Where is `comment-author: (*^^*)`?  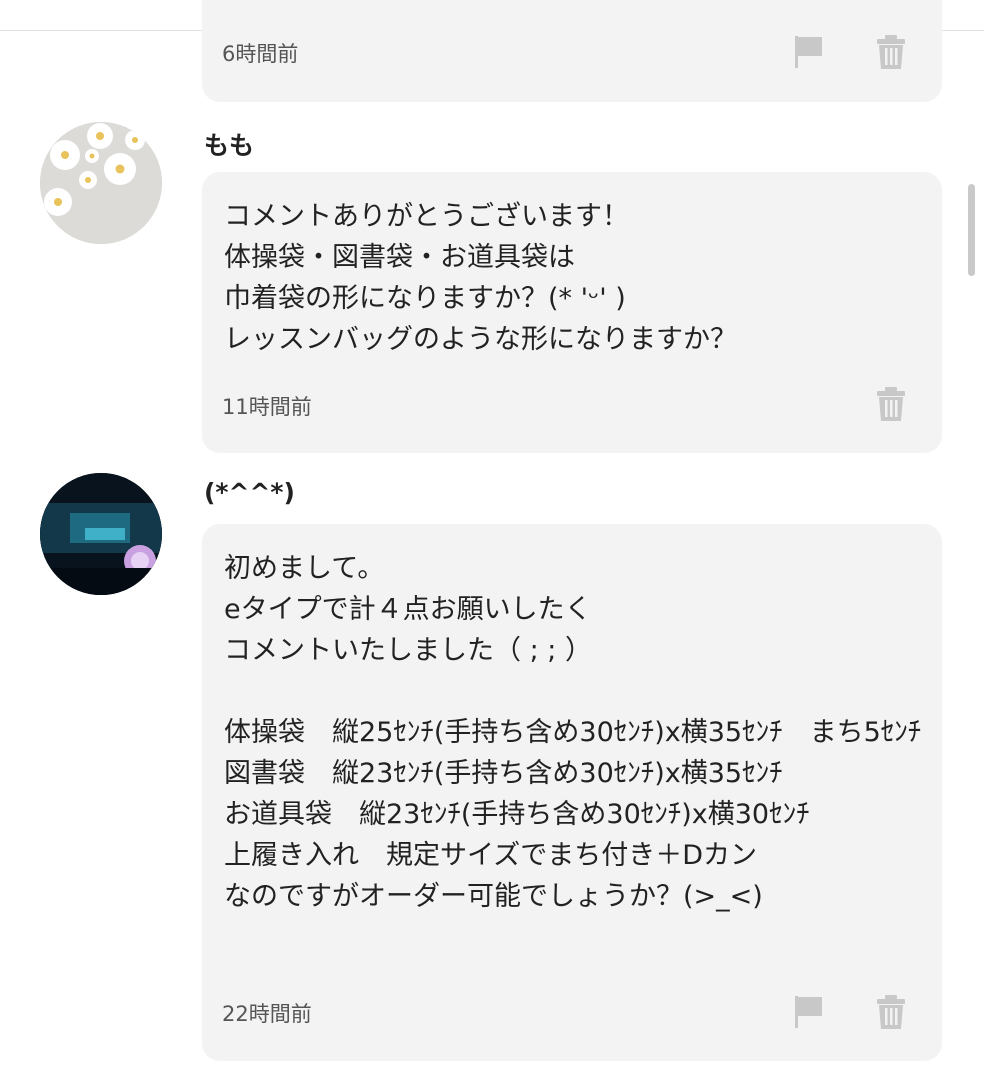 comment-author: (*^^*) is located at coordinates (249, 492).